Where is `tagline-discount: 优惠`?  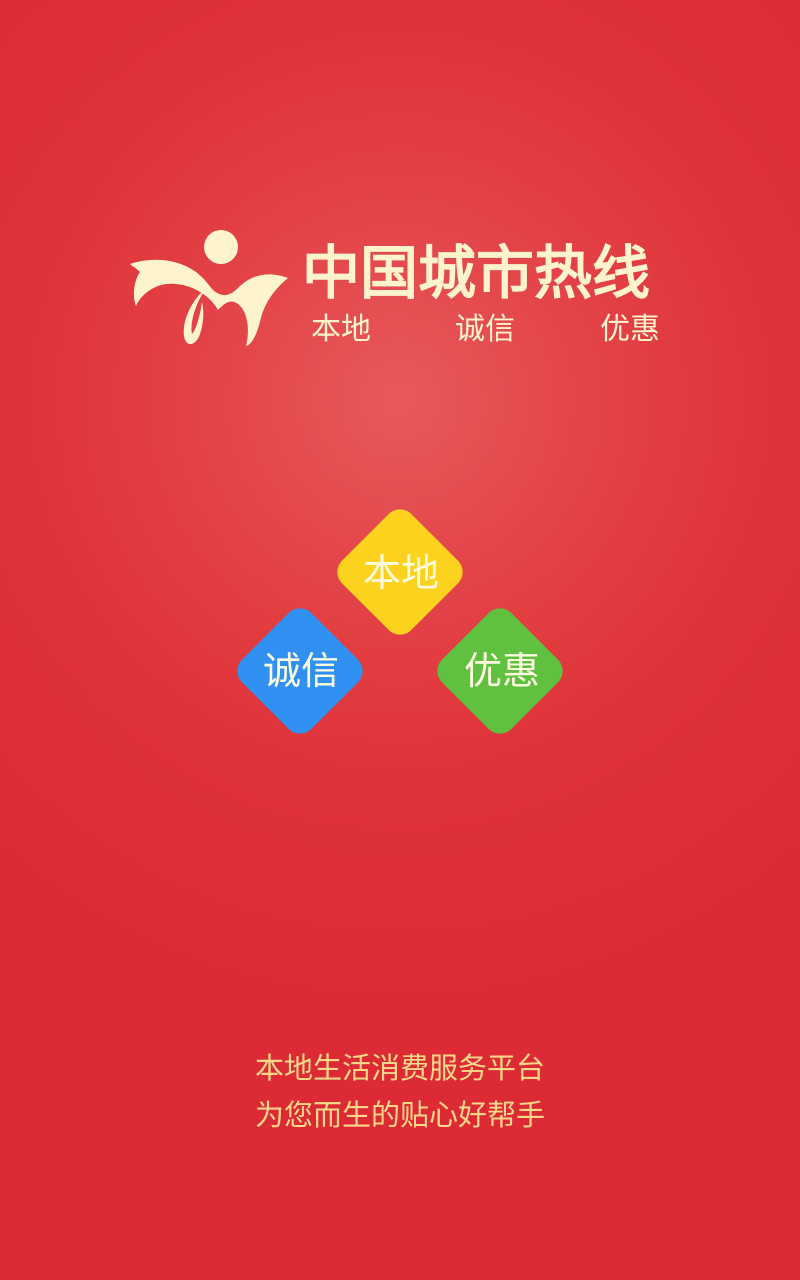 tagline-discount: 优惠 is located at coordinates (630, 329).